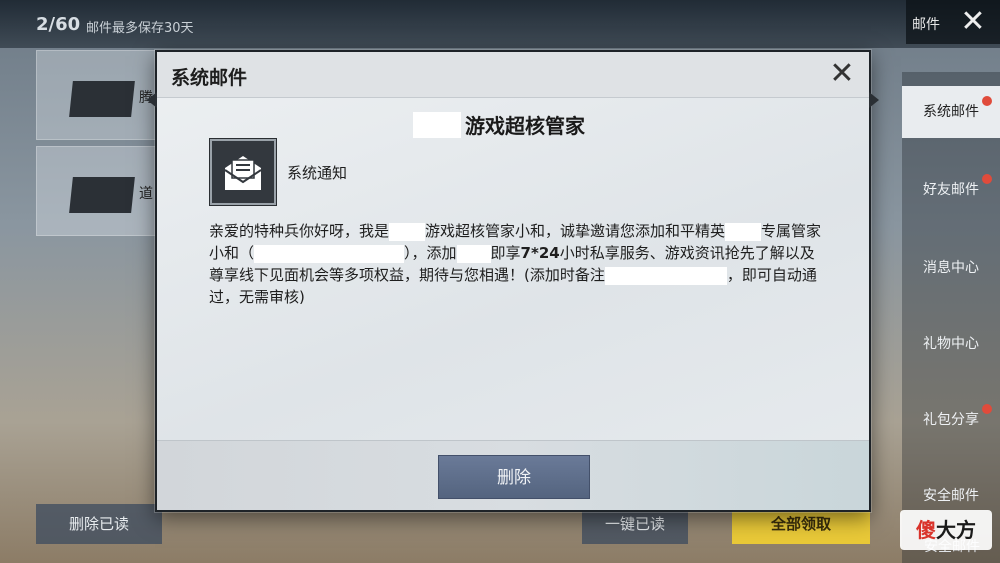  Describe the element at coordinates (99, 524) in the screenshot. I see `delete-read-button: 删除已读` at that location.